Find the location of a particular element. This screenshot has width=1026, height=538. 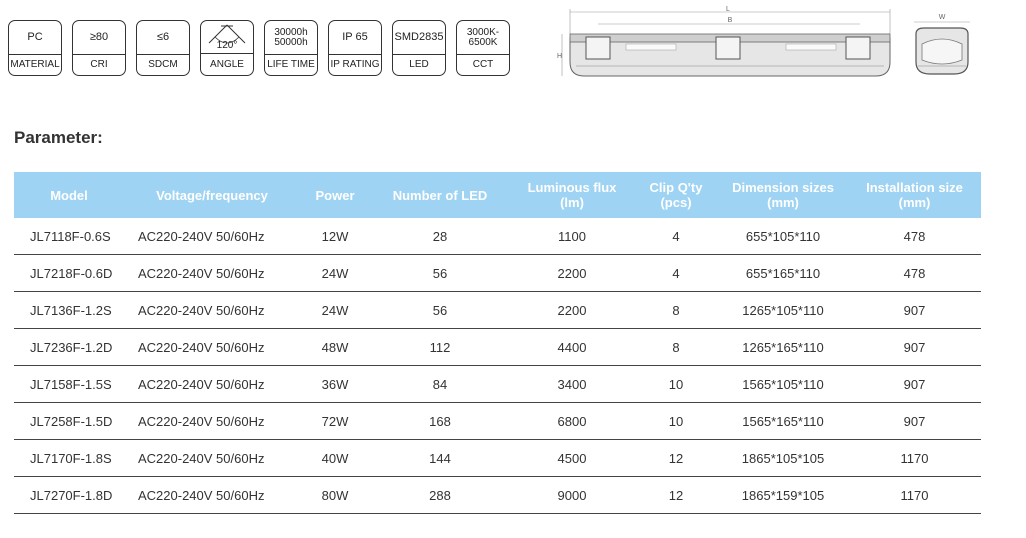

header-model: Model is located at coordinates (69, 195).